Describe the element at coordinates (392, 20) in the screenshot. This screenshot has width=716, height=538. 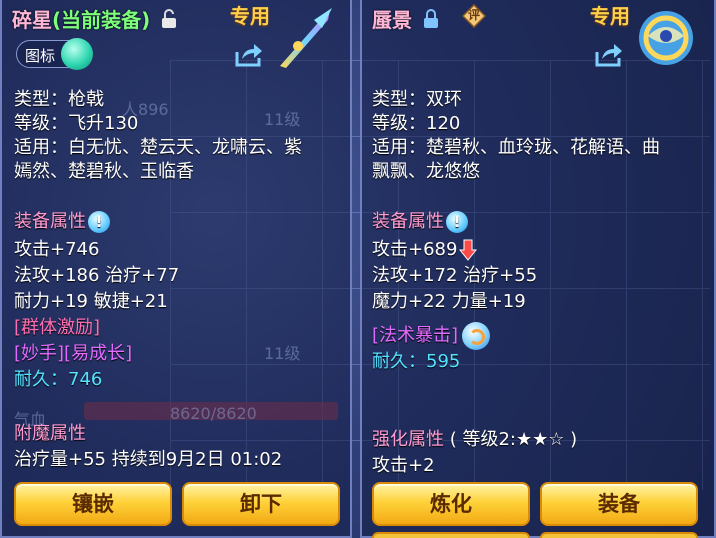
I see `item-name: 蜃景` at that location.